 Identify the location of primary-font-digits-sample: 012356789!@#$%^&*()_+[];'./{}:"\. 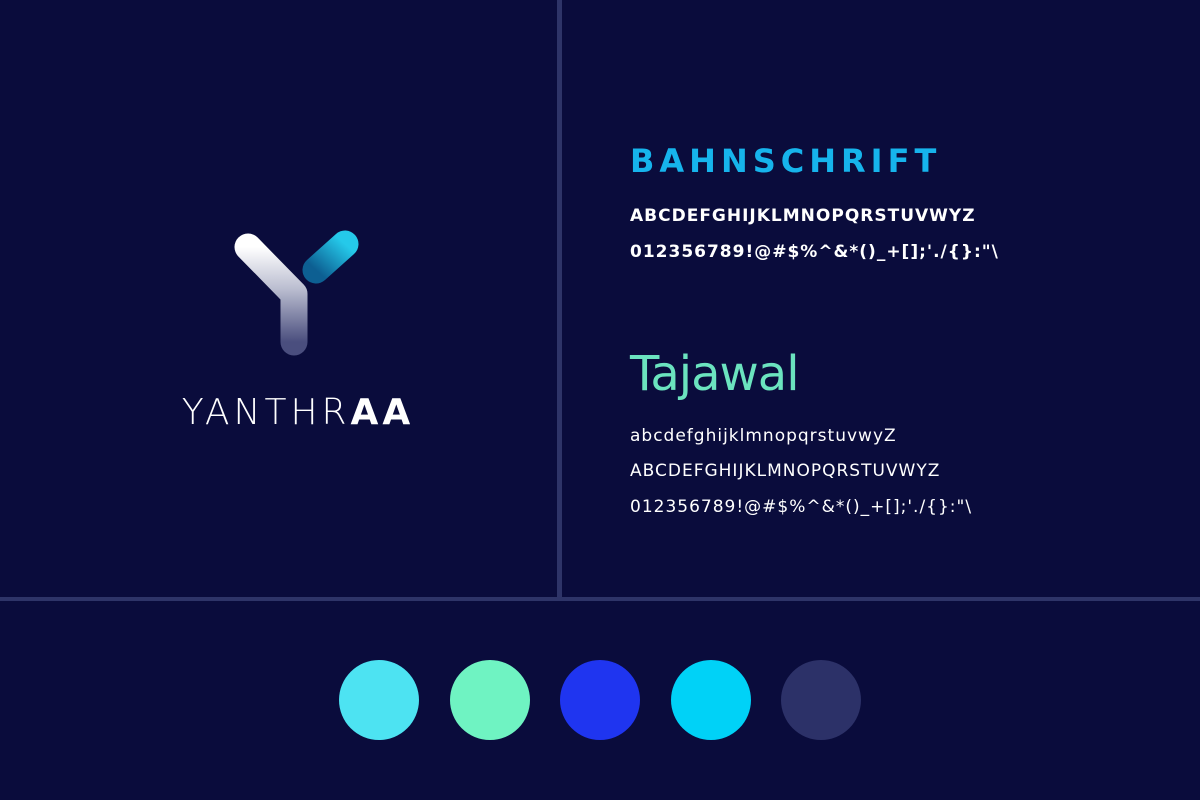
(814, 252).